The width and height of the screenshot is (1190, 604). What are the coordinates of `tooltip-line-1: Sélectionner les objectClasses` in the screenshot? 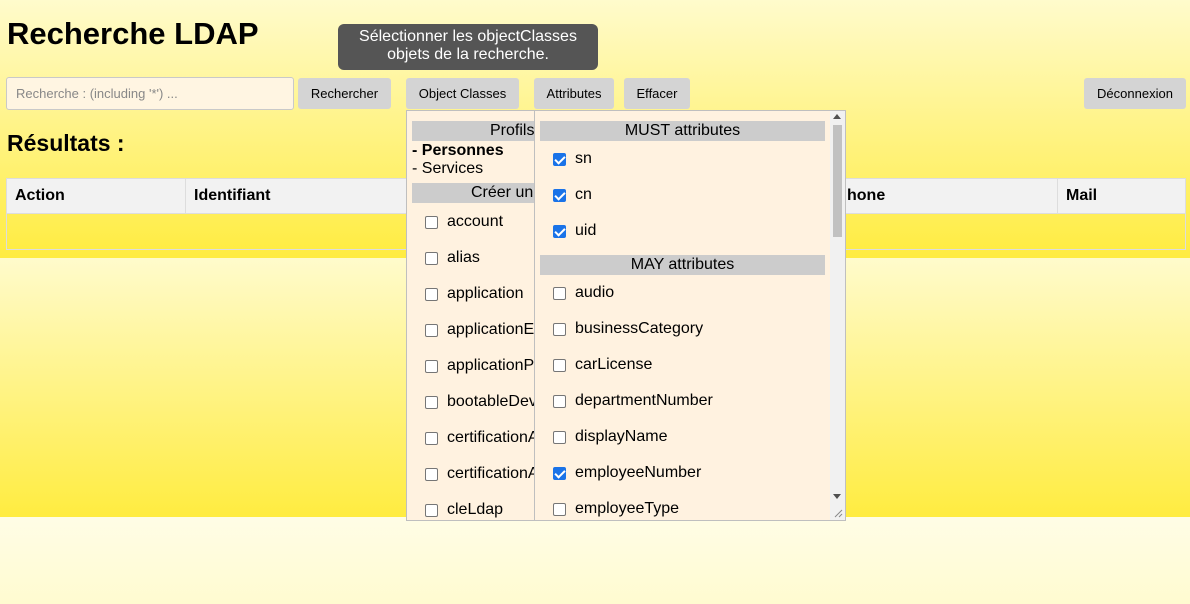 It's located at (468, 36).